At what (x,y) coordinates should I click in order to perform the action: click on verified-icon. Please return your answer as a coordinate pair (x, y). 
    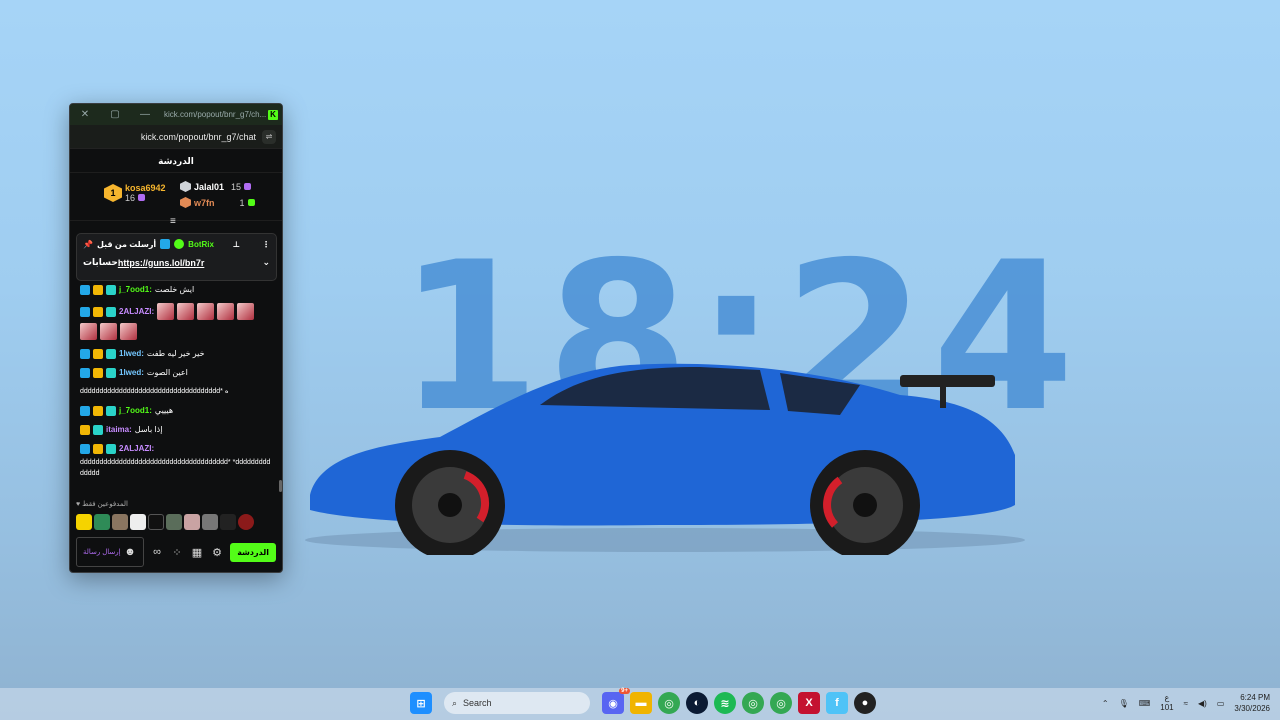
    Looking at the image, I should click on (179, 244).